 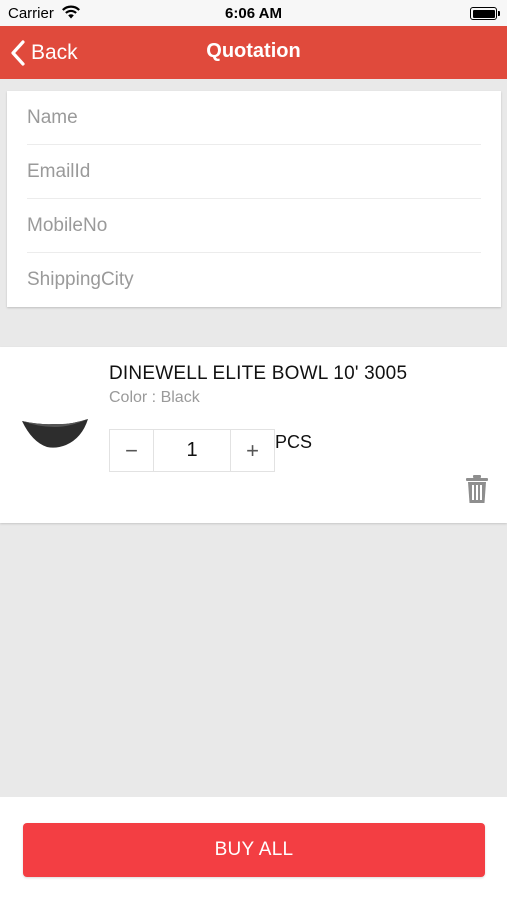 What do you see at coordinates (485, 13) in the screenshot?
I see `battery-icon` at bounding box center [485, 13].